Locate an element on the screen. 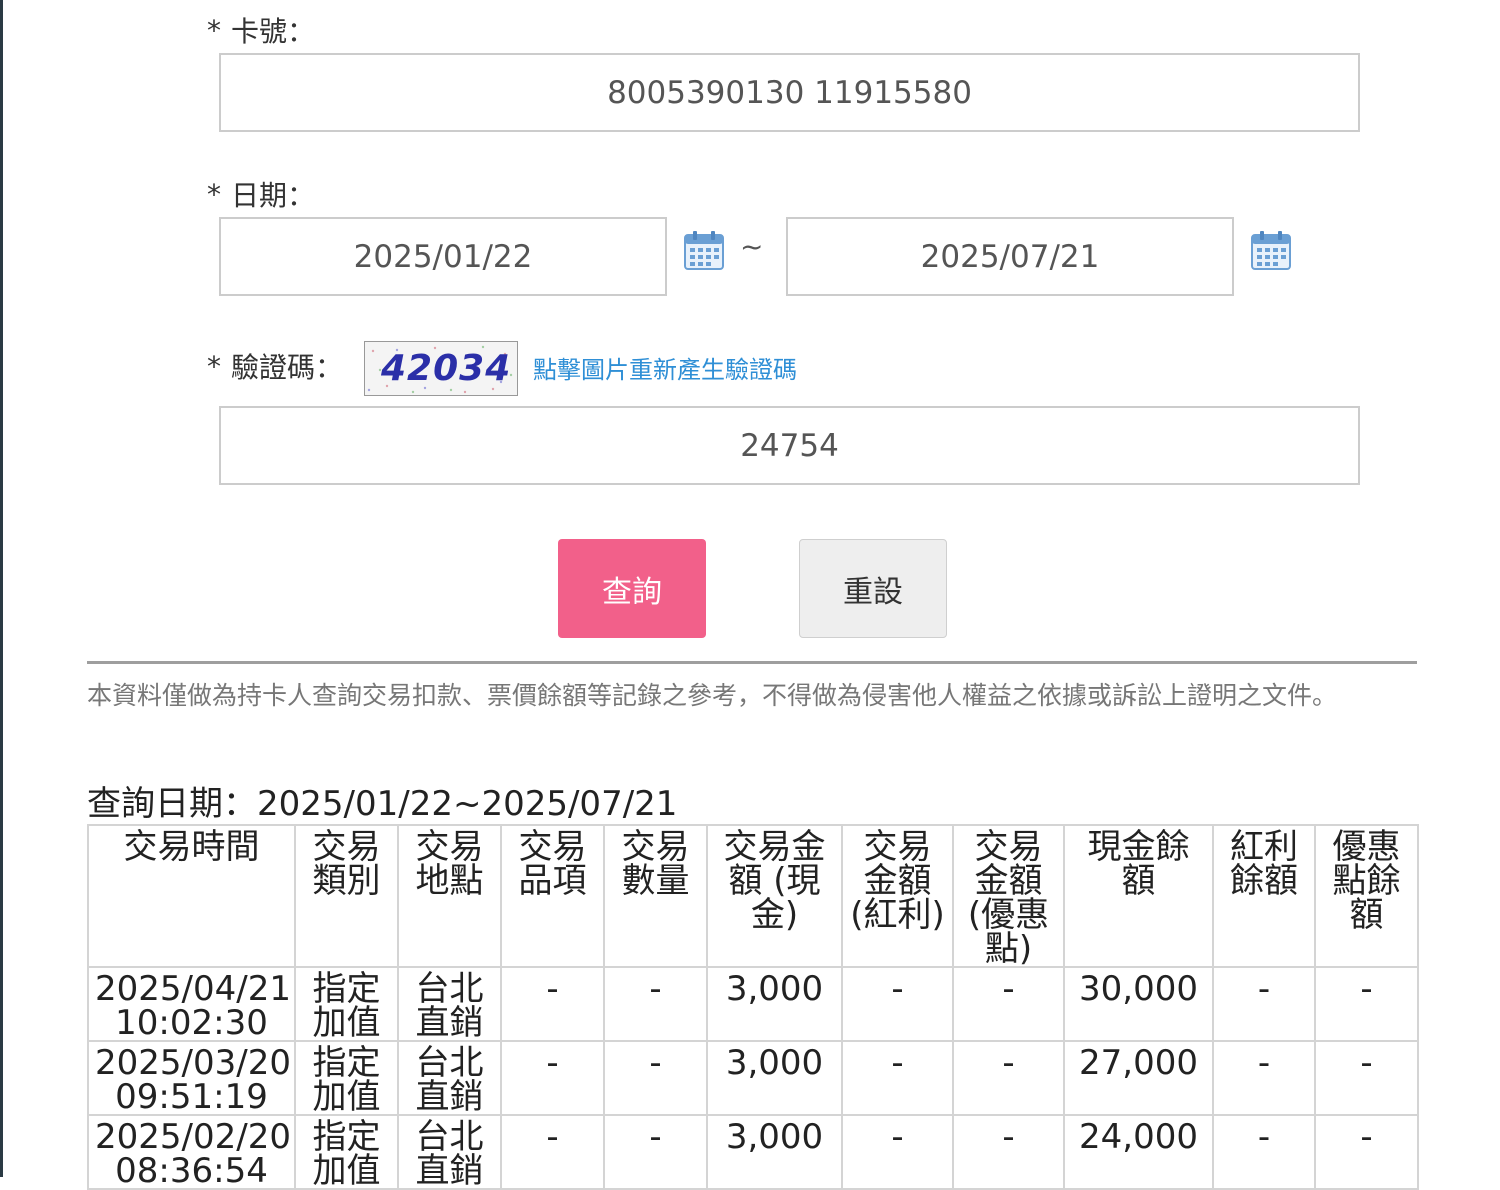  captcha-label: * 驗證碼： is located at coordinates (275, 366).